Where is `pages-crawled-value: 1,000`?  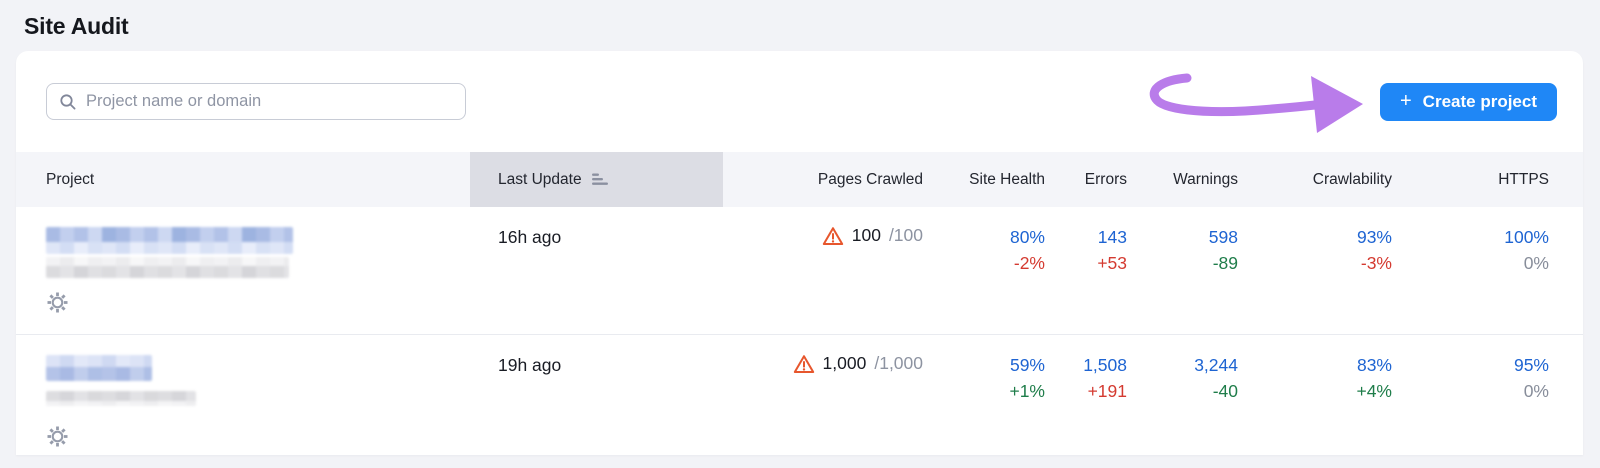 pages-crawled-value: 1,000 is located at coordinates (844, 363).